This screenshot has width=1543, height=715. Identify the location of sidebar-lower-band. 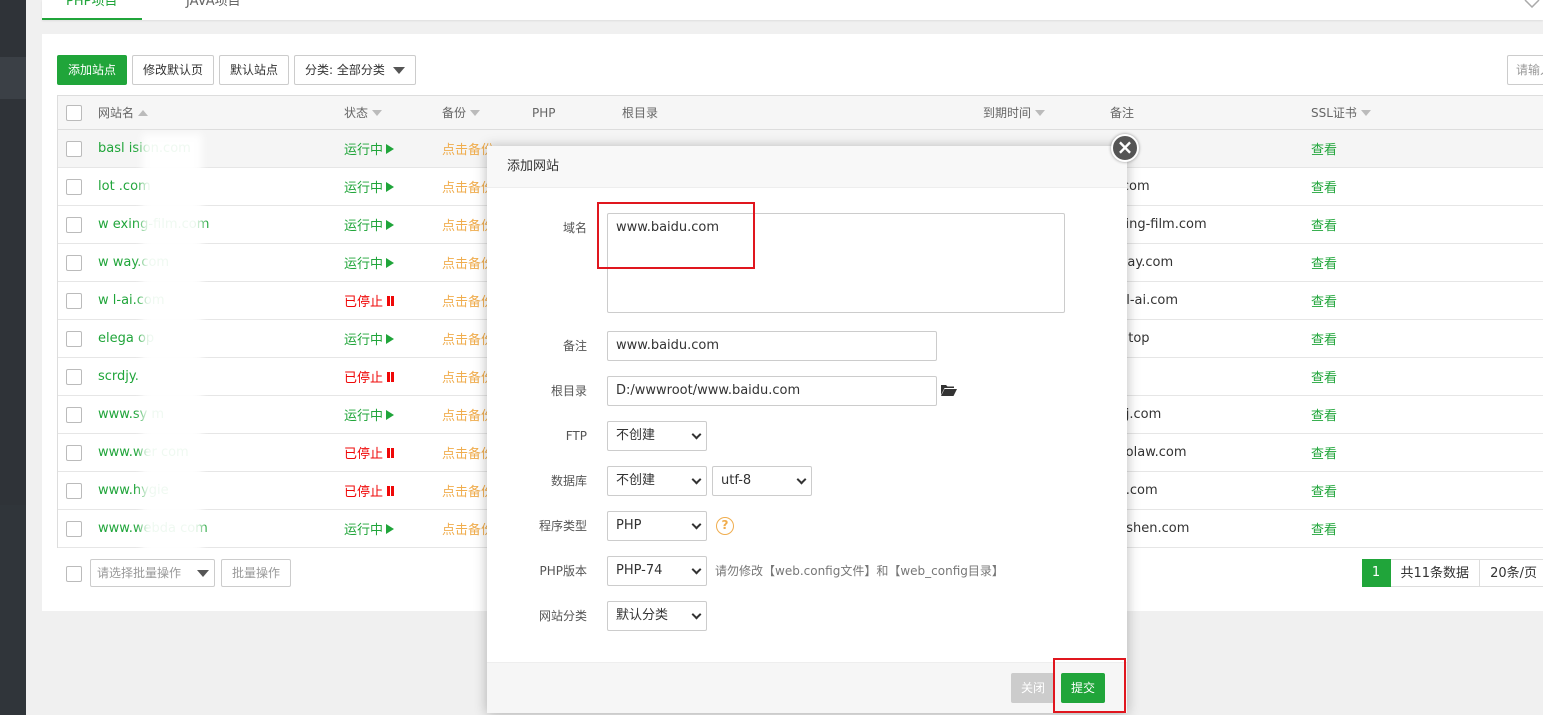
(13, 610).